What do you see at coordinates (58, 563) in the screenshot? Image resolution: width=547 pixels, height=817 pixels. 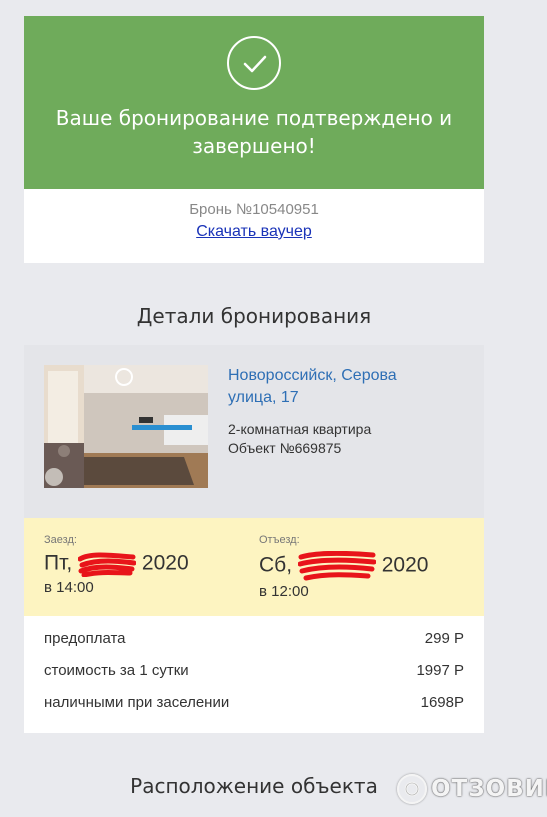 I see `checkin-day: Пт,` at bounding box center [58, 563].